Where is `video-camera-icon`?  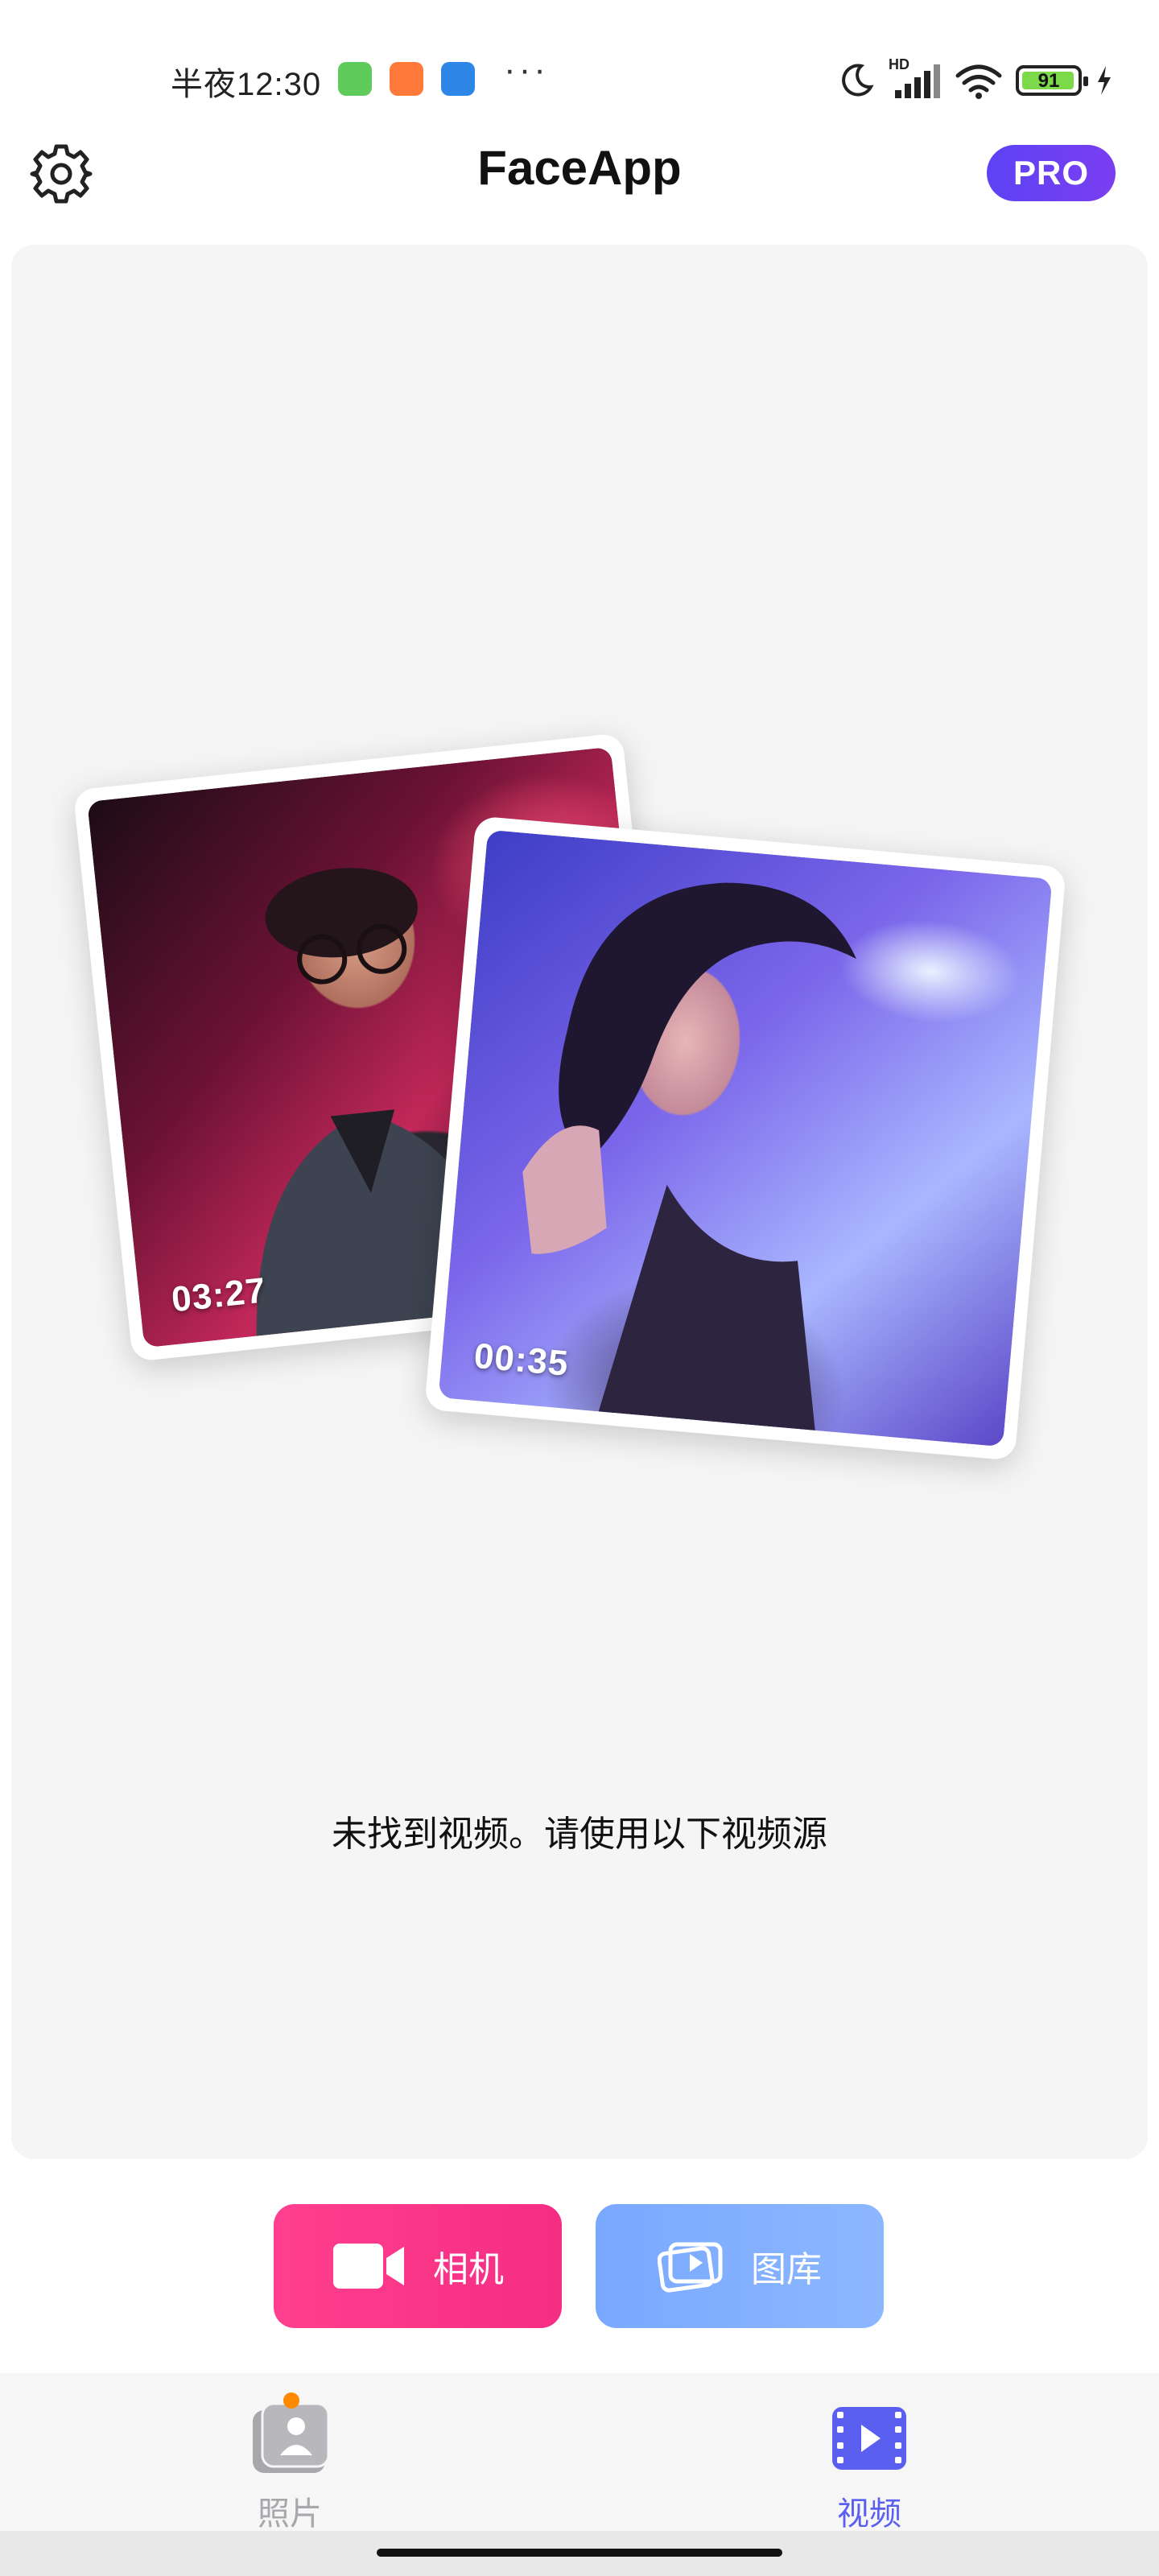 video-camera-icon is located at coordinates (368, 2266).